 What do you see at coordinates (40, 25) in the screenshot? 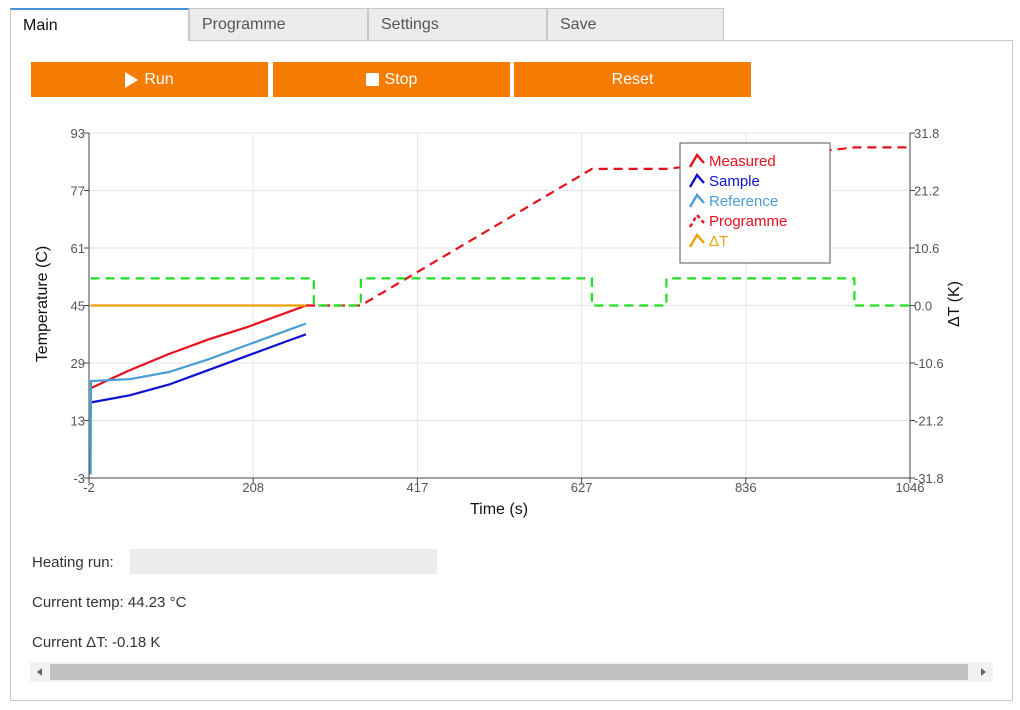
I see `tab-main-label: Main` at bounding box center [40, 25].